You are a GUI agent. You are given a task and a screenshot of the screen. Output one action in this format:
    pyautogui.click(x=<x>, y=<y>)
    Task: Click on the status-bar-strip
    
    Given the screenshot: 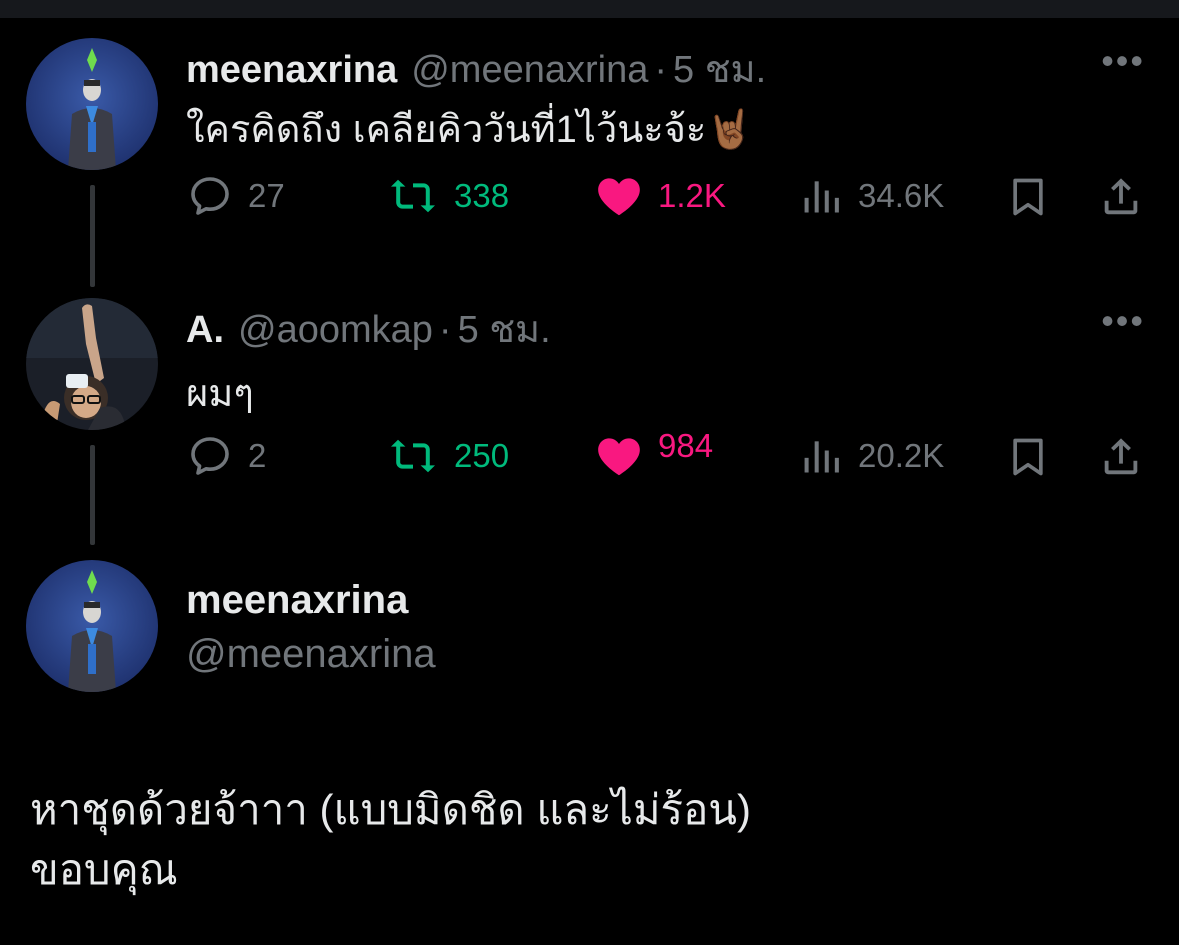 What is the action you would take?
    pyautogui.click(x=589, y=9)
    